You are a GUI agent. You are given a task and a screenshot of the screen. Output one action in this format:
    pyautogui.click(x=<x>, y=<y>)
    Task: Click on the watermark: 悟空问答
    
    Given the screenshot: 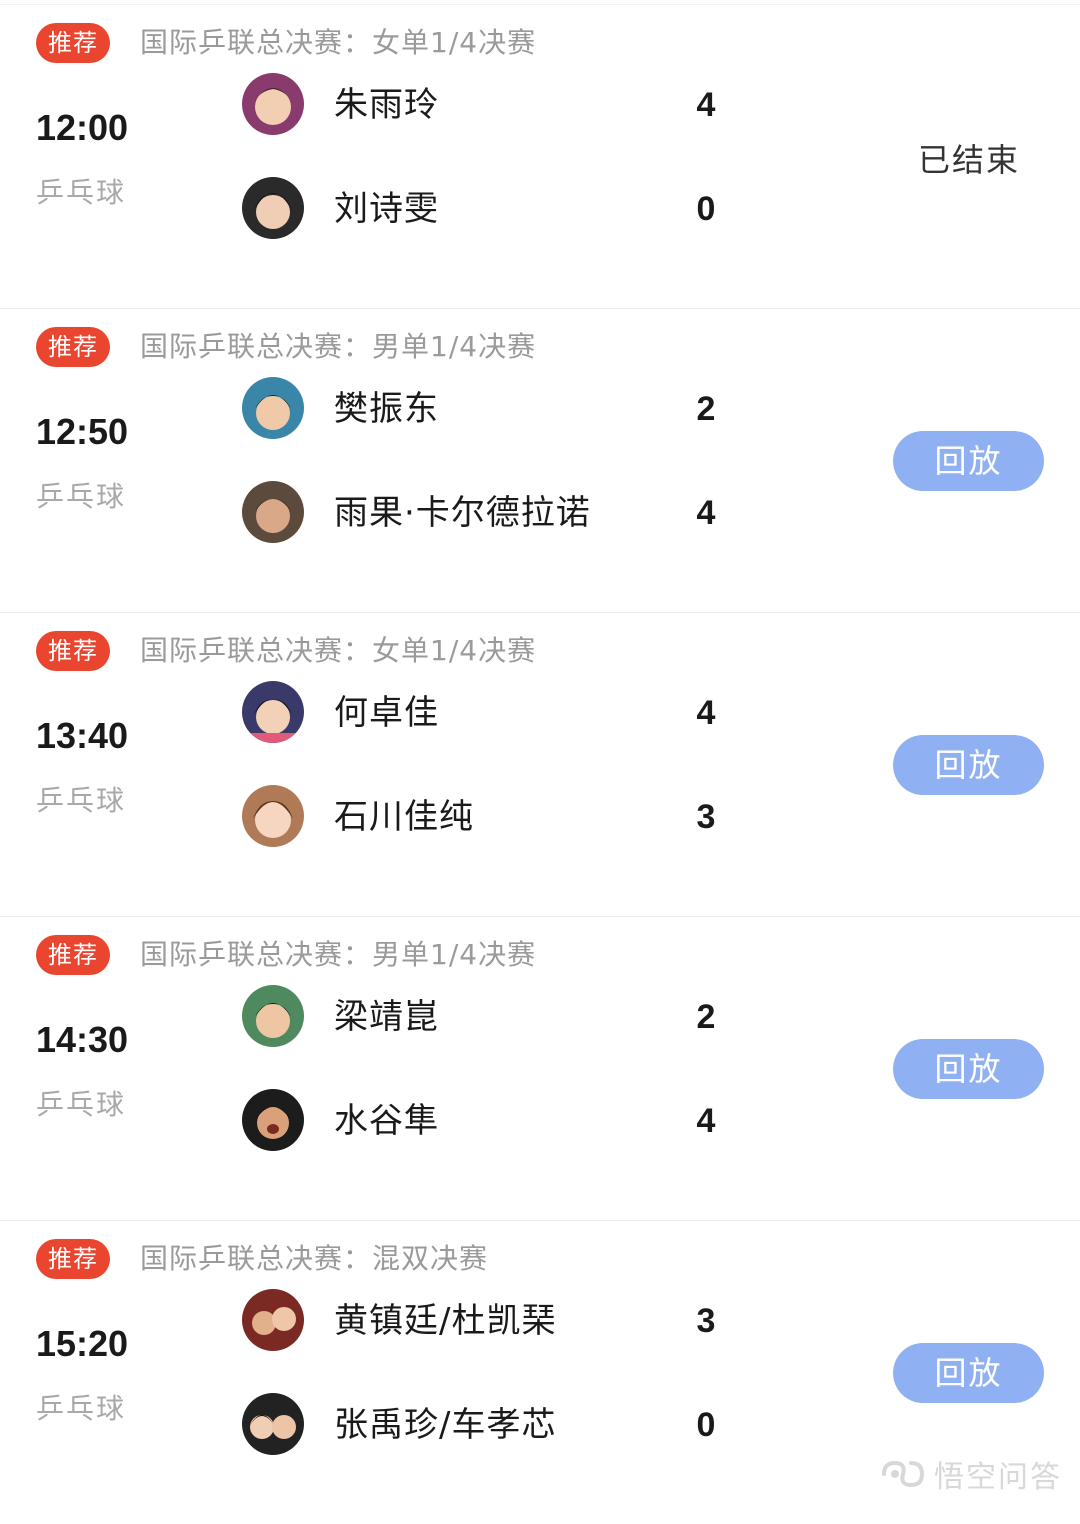 What is the action you would take?
    pyautogui.click(x=971, y=1474)
    